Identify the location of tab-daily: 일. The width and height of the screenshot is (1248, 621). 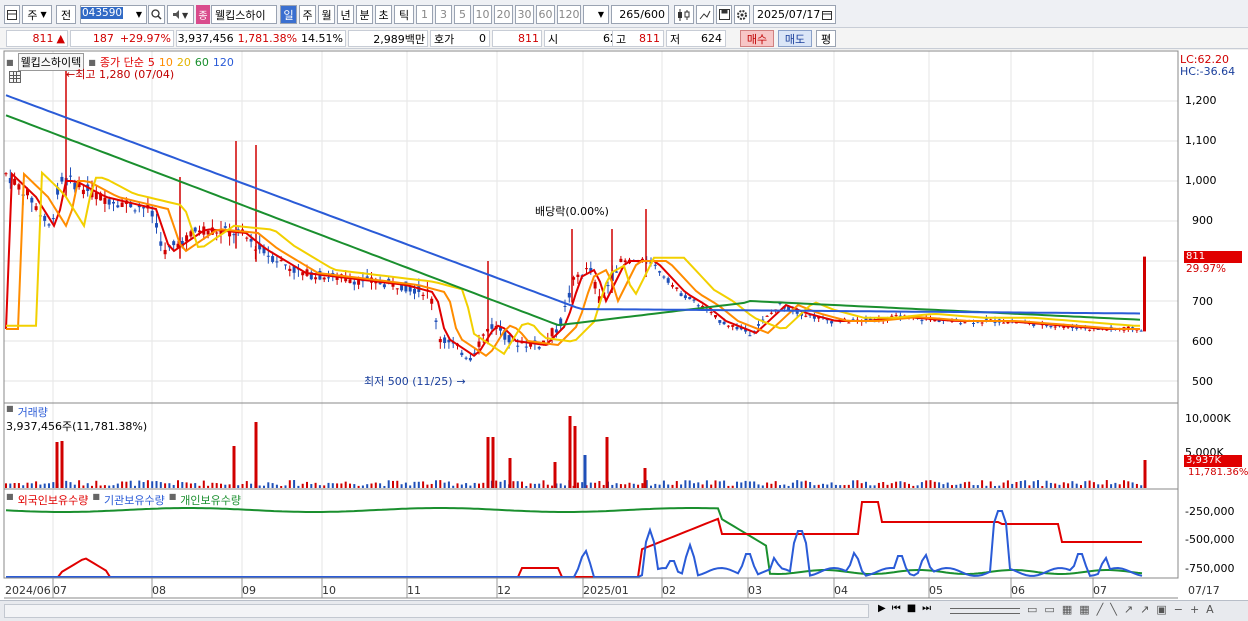
(288, 14).